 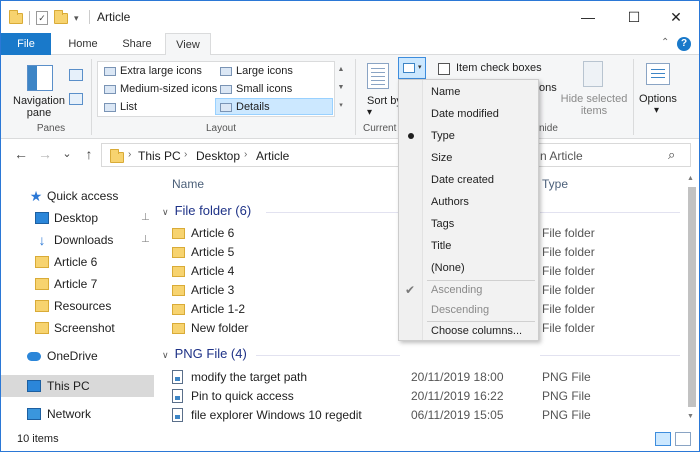 What do you see at coordinates (61, 16) in the screenshot?
I see `new-folder-icon` at bounding box center [61, 16].